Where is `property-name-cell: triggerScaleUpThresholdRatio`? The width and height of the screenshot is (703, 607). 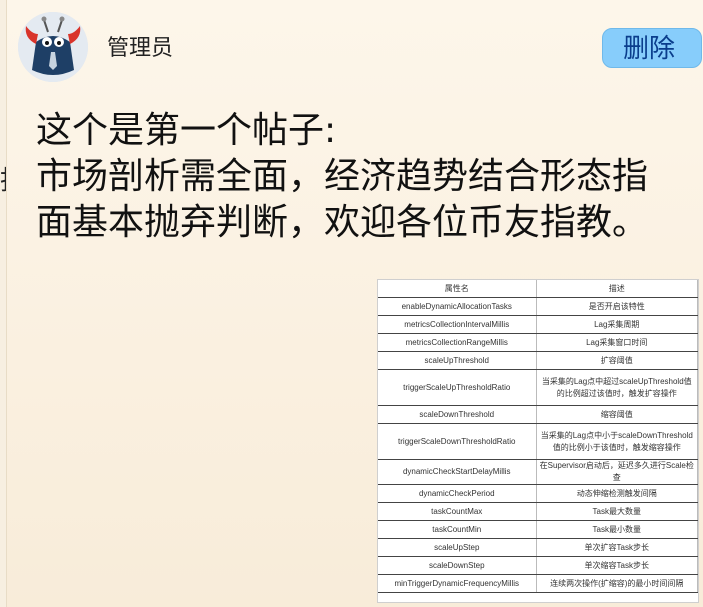 property-name-cell: triggerScaleUpThresholdRatio is located at coordinates (457, 387).